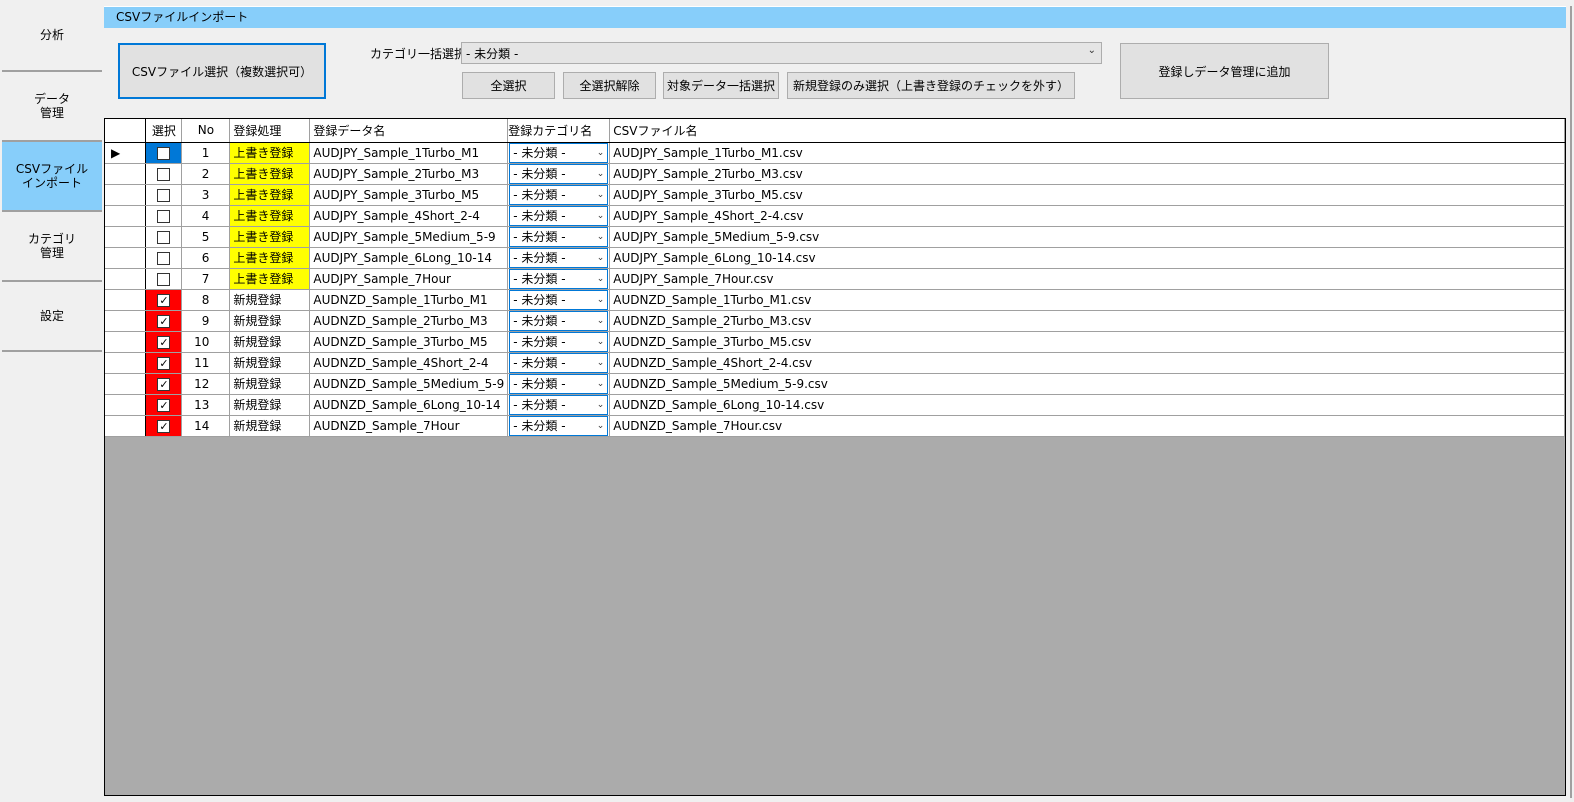 This screenshot has width=1574, height=802. Describe the element at coordinates (52, 317) in the screenshot. I see `nav-item-settings: 設定` at that location.